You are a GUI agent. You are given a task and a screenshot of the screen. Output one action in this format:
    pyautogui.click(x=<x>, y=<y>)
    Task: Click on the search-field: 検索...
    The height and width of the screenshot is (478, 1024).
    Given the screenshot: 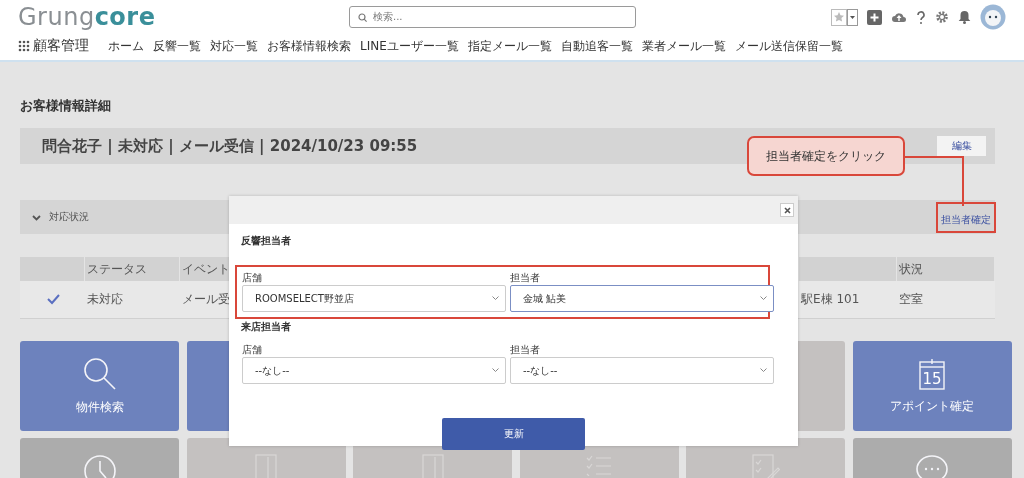 What is the action you would take?
    pyautogui.click(x=492, y=17)
    